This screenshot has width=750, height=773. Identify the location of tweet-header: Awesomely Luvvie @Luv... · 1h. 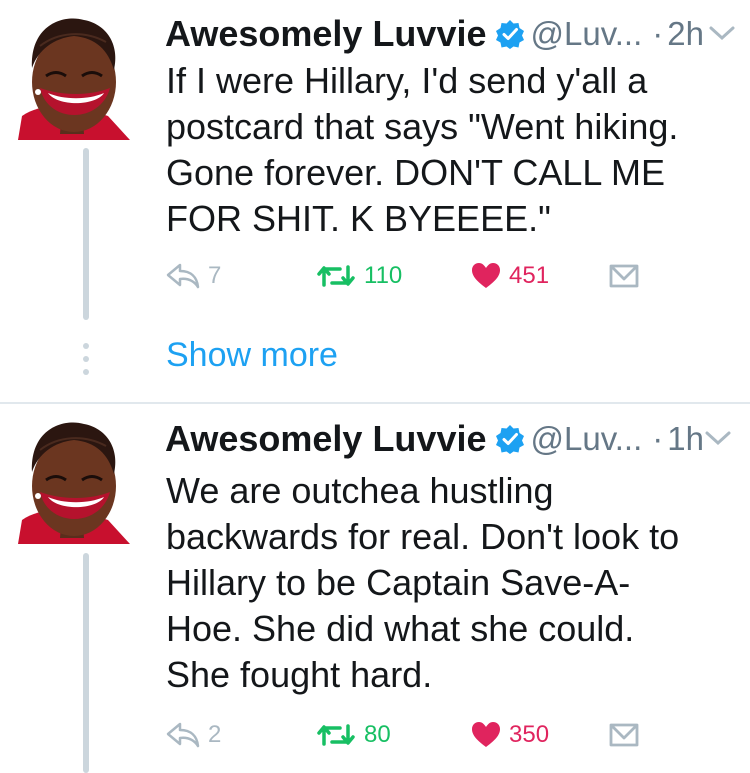
(434, 439).